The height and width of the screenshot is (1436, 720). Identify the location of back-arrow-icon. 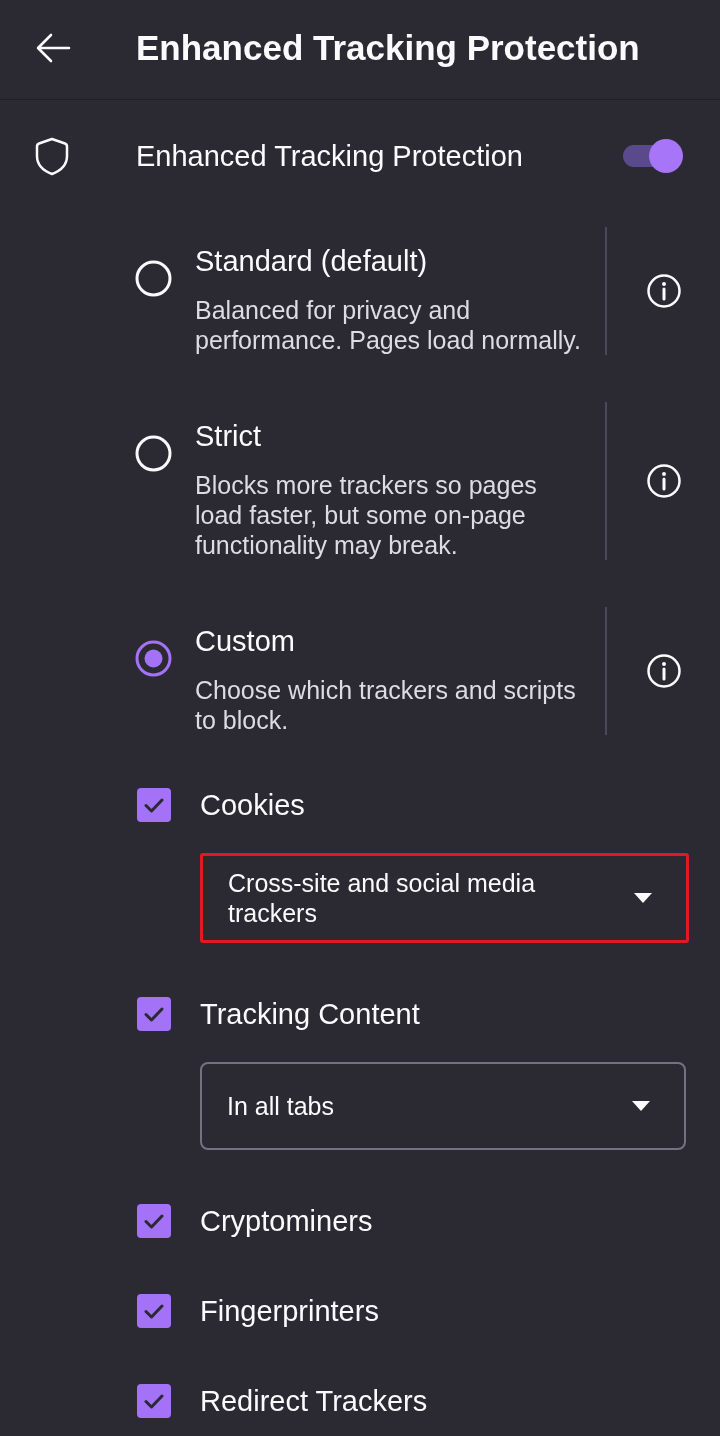
(53, 47).